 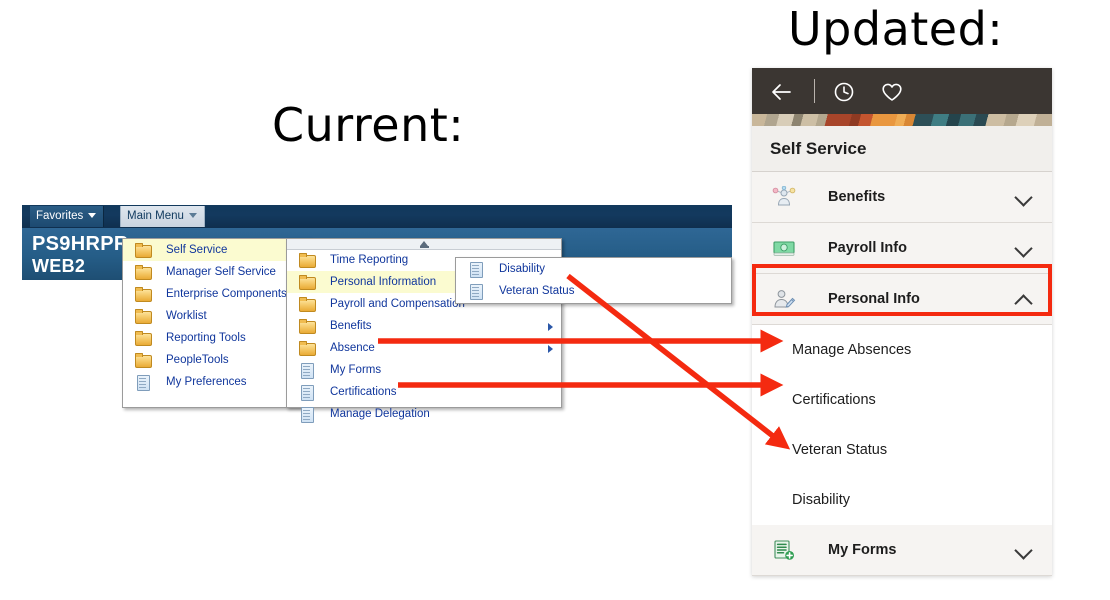 What do you see at coordinates (226, 294) in the screenshot?
I see `menu-item-label: Enterprise Components` at bounding box center [226, 294].